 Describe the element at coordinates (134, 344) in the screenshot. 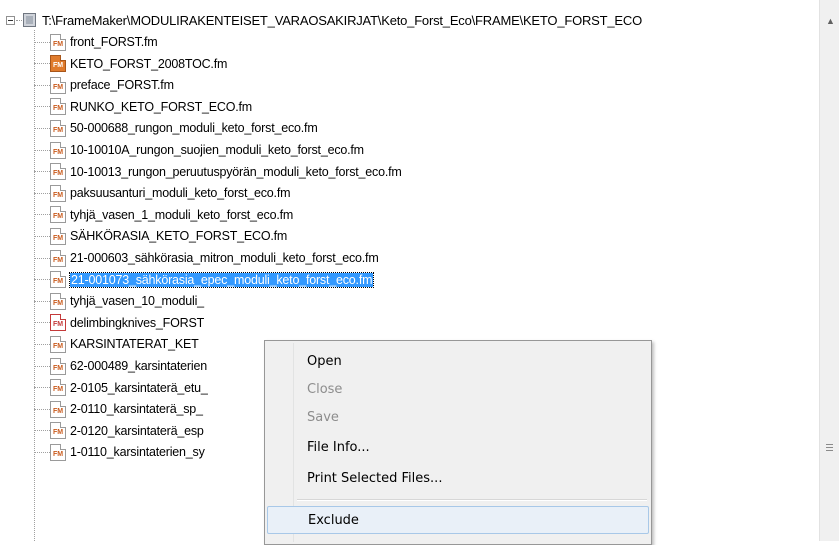

I see `file-label: KARSINTATERAT_KET` at that location.